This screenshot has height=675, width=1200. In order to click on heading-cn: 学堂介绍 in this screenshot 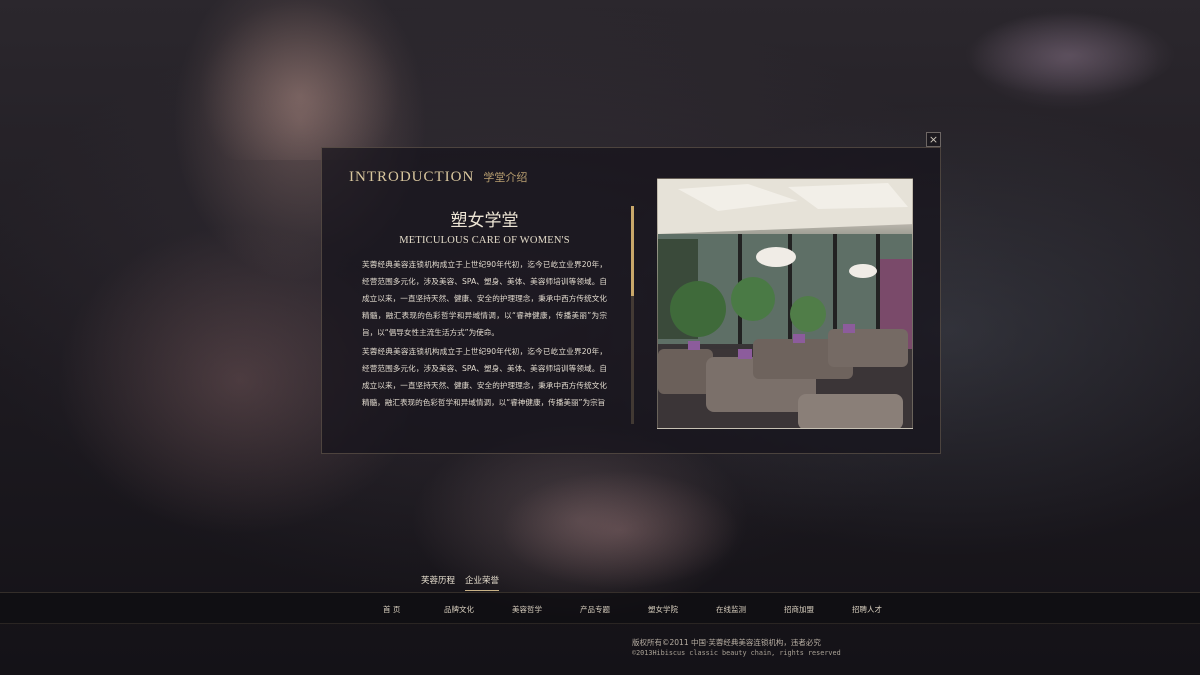, I will do `click(505, 177)`.